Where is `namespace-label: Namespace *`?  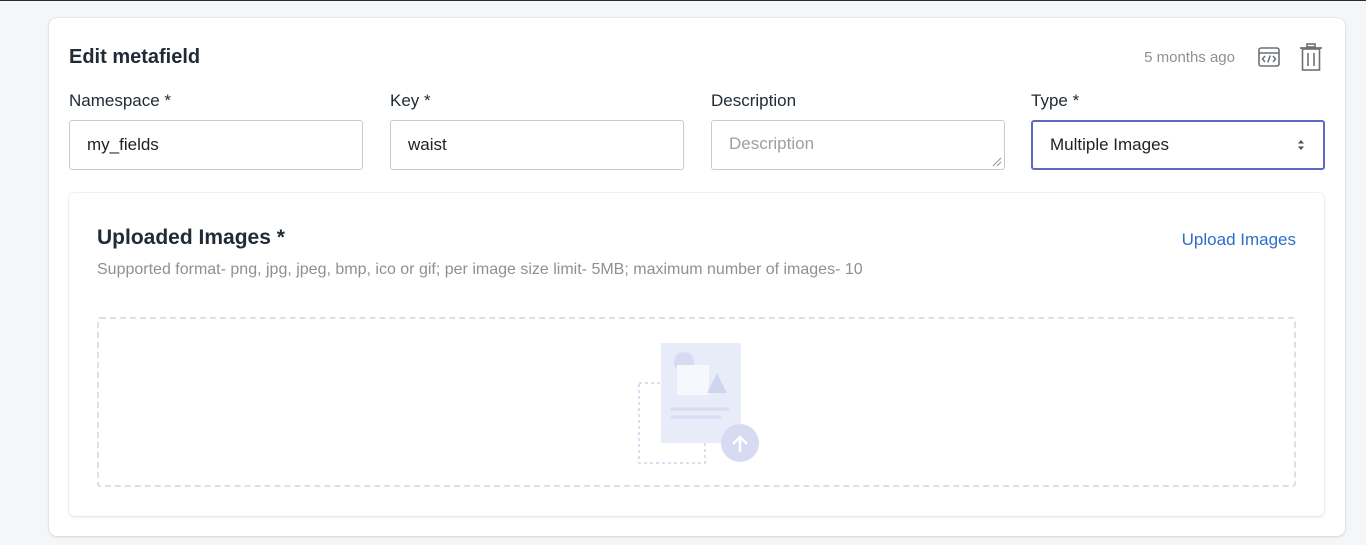
namespace-label: Namespace * is located at coordinates (120, 100).